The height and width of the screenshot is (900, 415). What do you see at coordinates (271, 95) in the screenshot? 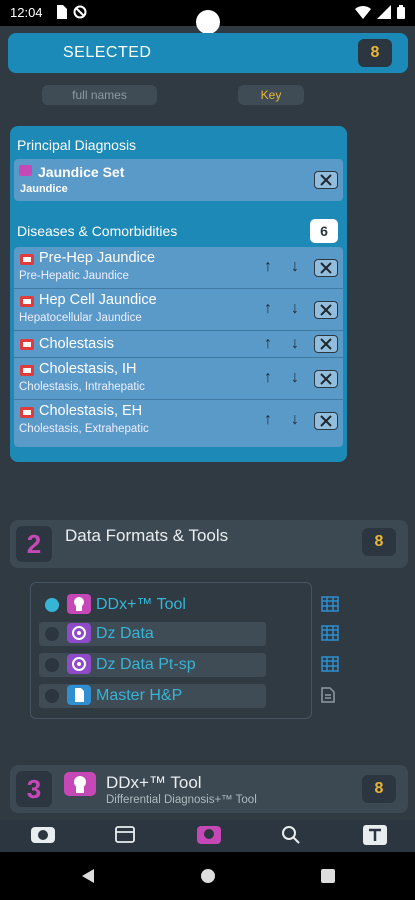
I see `key-toggle: Key` at bounding box center [271, 95].